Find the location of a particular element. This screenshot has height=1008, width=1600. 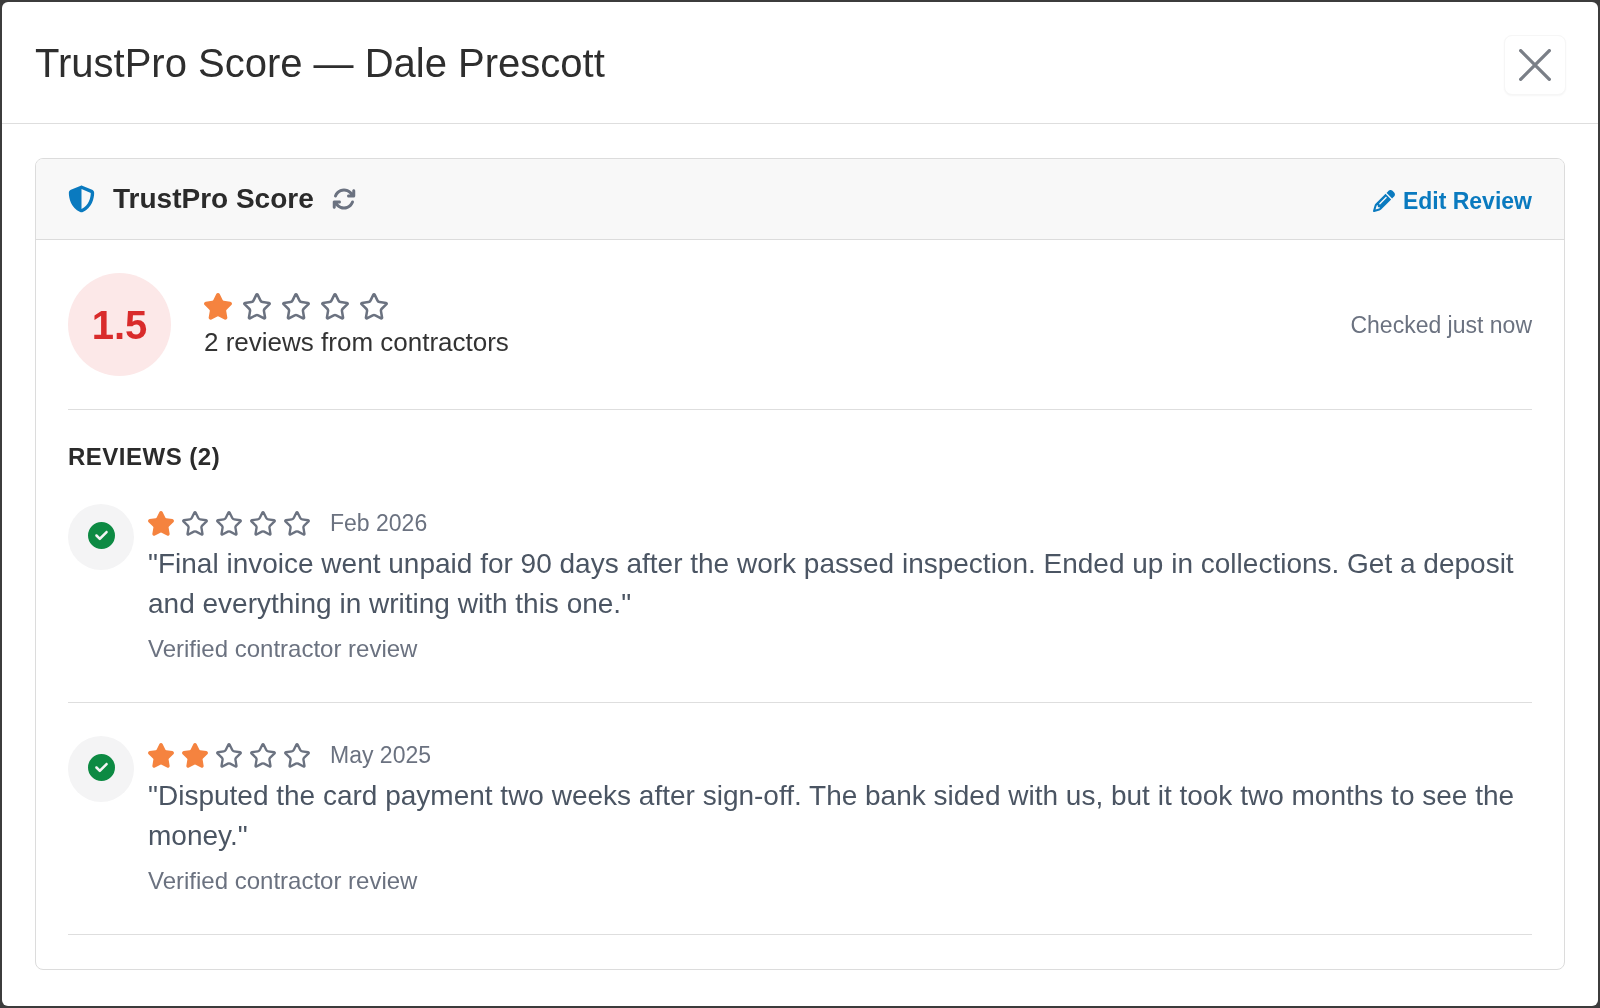

review-text: "Final invoice went unpaid for 90 days after the work passed inspection. Ended up in collections. Get a deposit and everything in writing with this one." is located at coordinates (831, 584).